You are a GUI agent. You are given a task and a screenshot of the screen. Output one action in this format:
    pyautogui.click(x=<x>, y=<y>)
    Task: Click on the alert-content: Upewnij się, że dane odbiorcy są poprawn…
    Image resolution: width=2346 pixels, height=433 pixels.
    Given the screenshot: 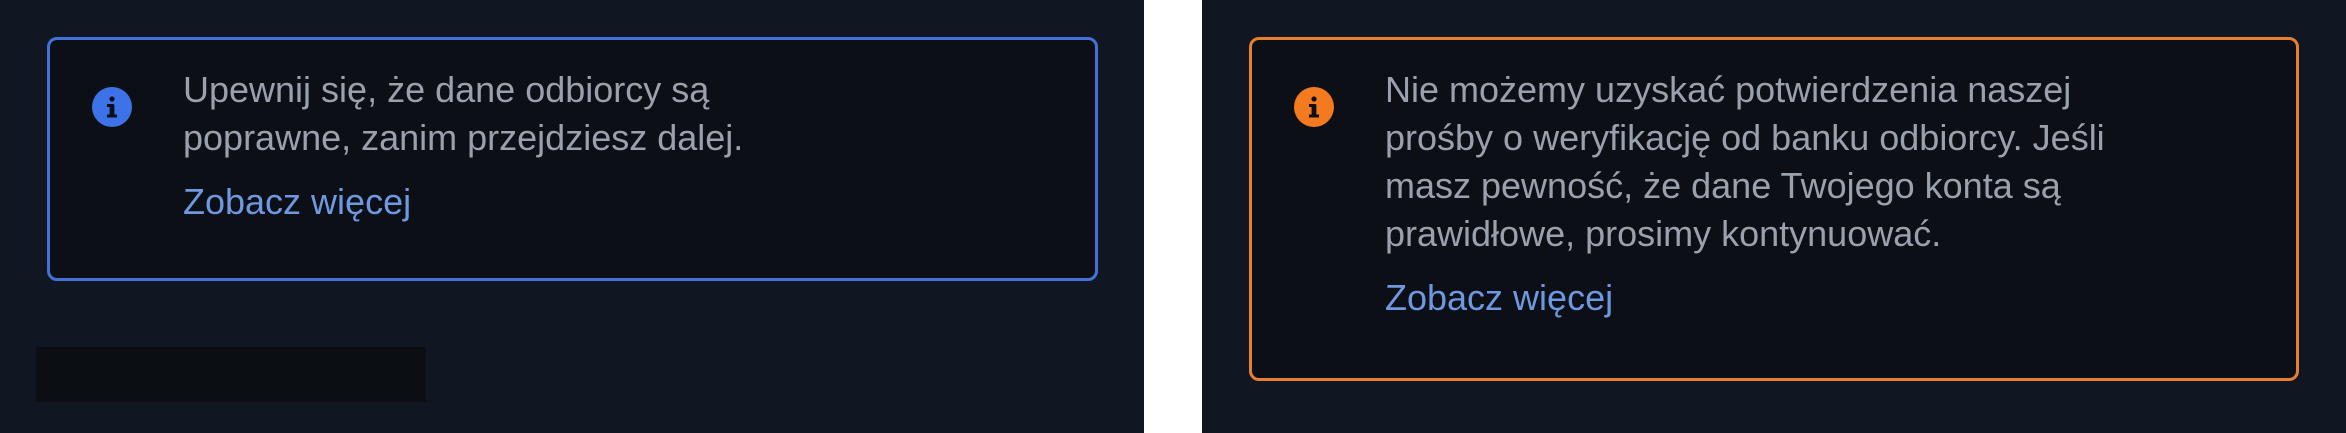 What is the action you would take?
    pyautogui.click(x=609, y=146)
    